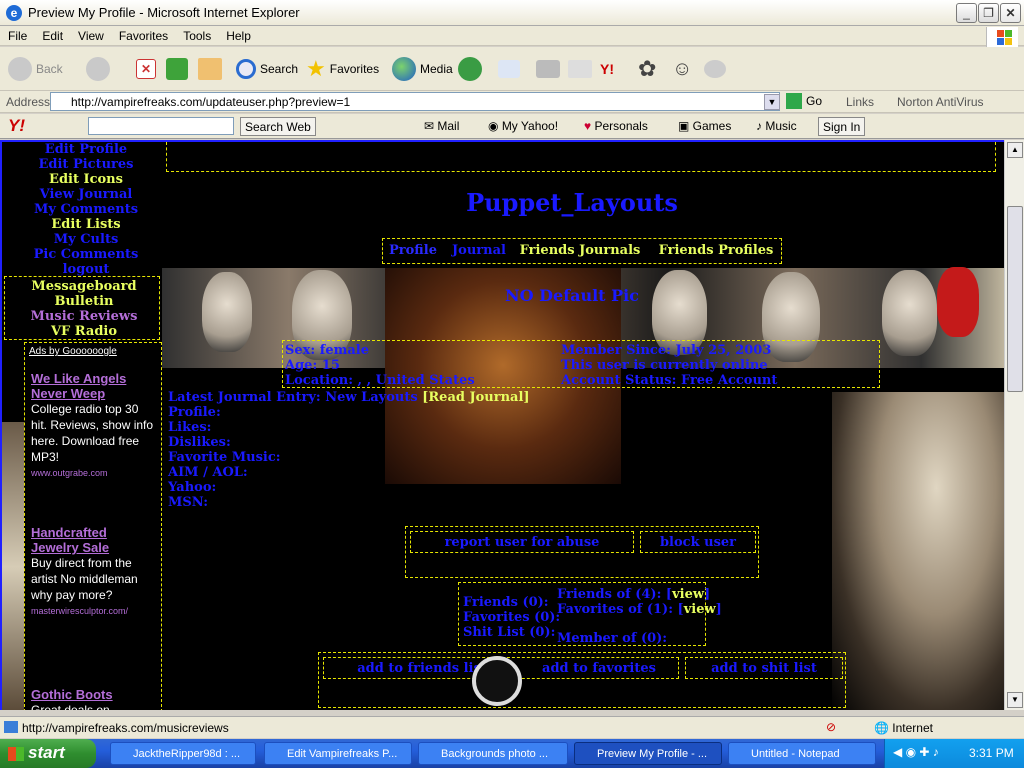 The image size is (1024, 768). I want to click on scroll-thumb, so click(1015, 299).